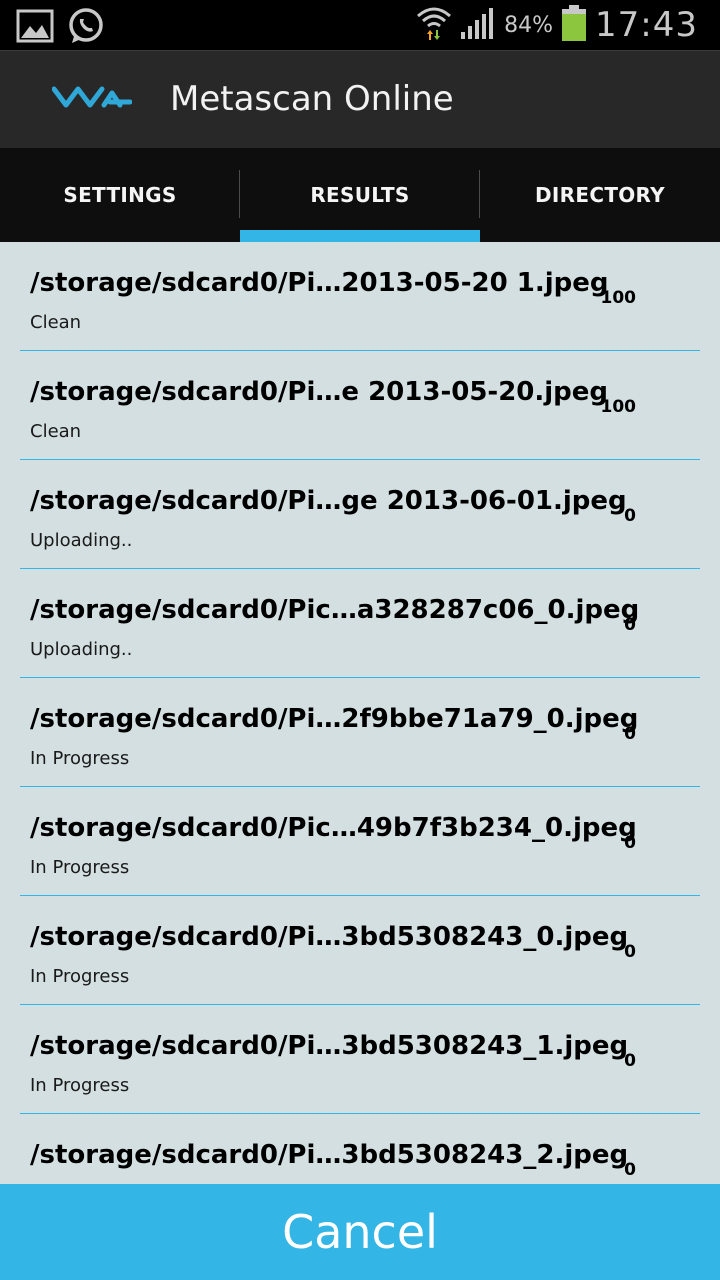  I want to click on file-path: /storage/sdcard0/Pi…2f9bbe71a79_0.jpeg, so click(334, 719).